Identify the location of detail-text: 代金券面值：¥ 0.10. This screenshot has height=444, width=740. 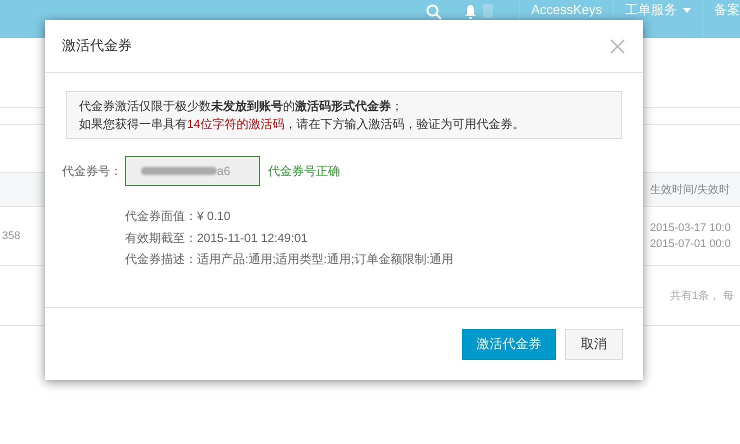
(178, 216).